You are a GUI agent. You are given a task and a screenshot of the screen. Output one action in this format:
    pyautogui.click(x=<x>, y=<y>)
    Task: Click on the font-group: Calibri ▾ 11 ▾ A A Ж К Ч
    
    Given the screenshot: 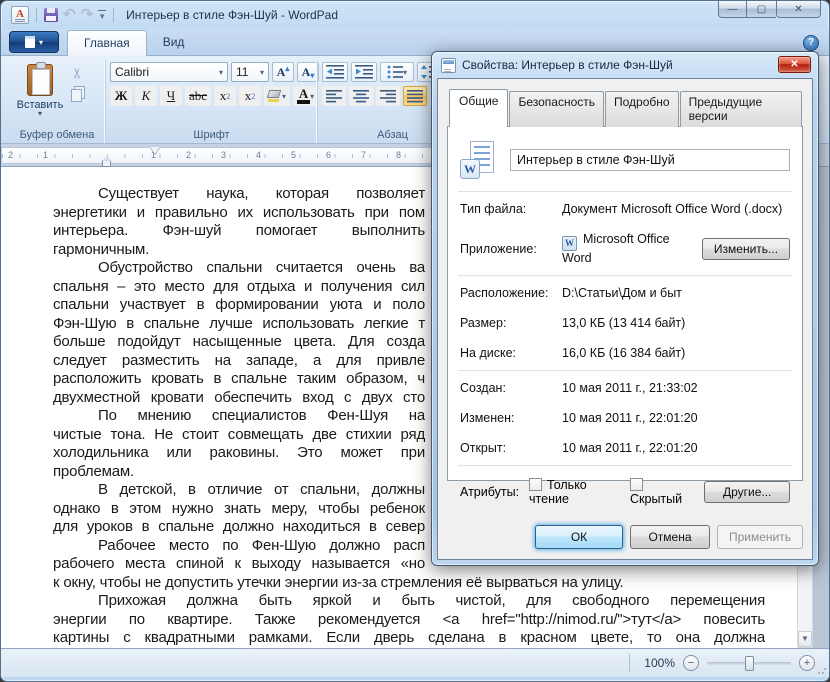 What is the action you would take?
    pyautogui.click(x=212, y=101)
    